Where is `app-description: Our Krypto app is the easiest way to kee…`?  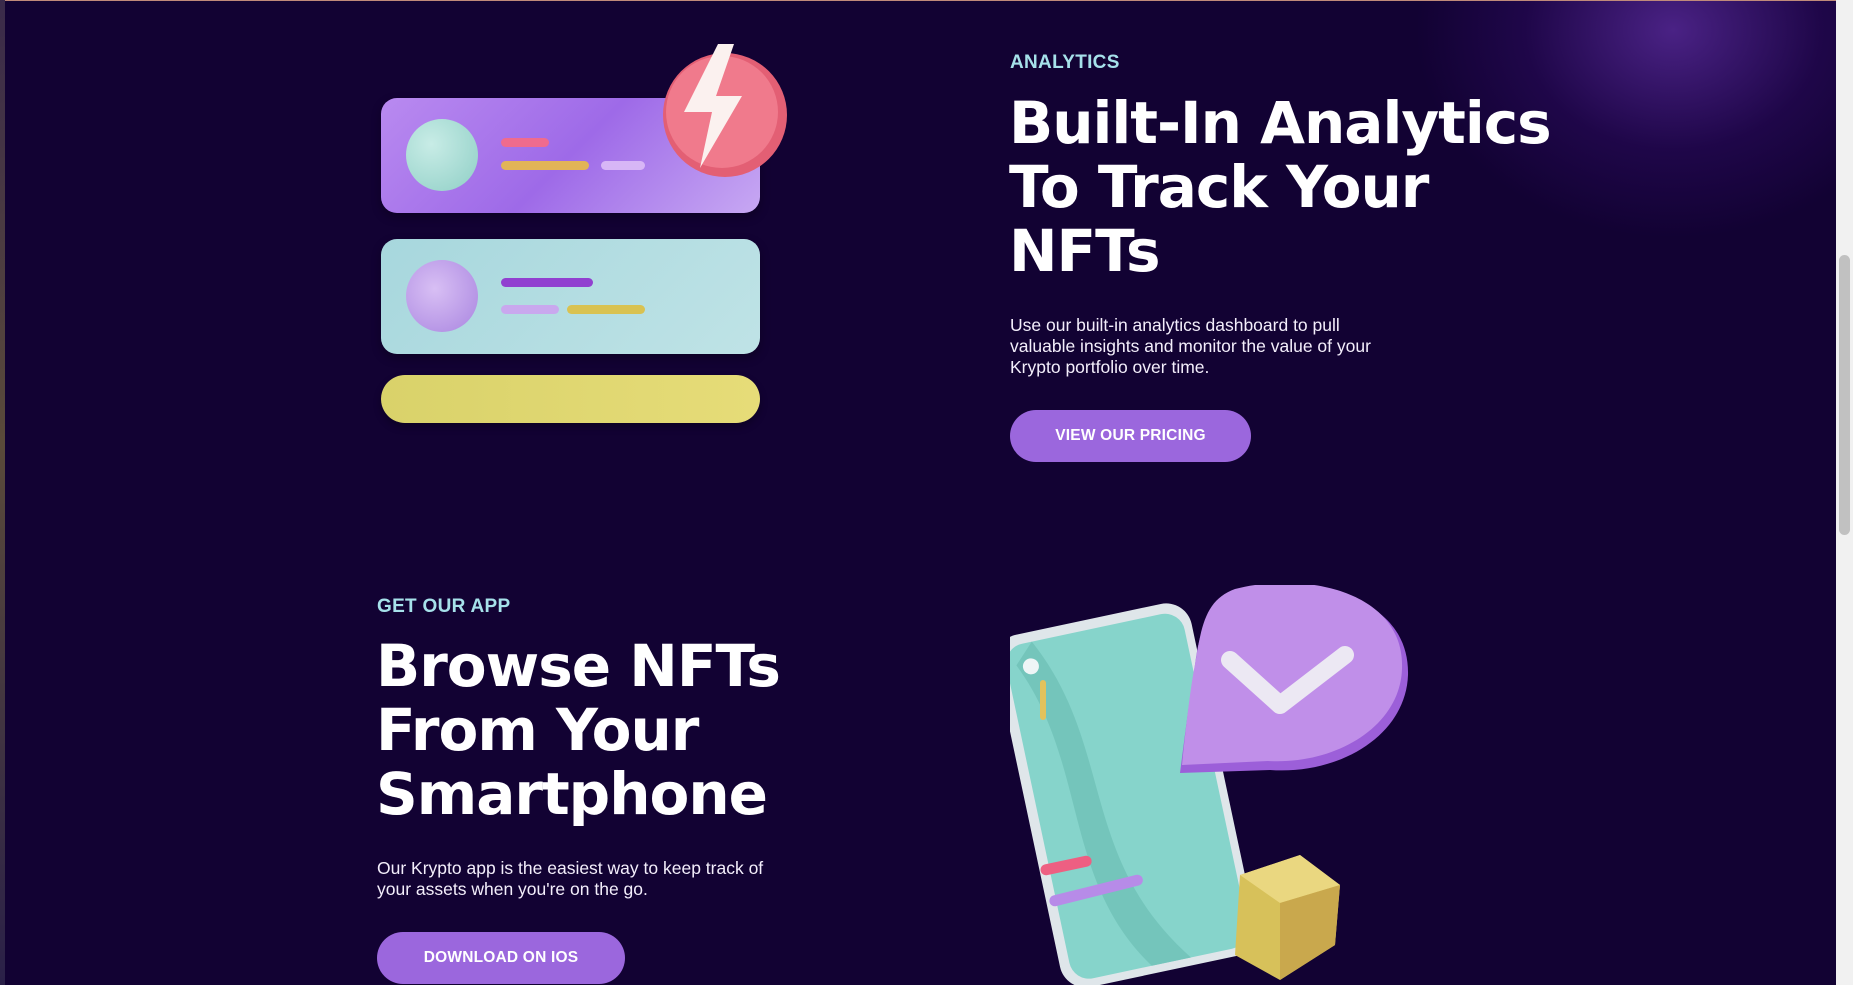 app-description: Our Krypto app is the easiest way to kee… is located at coordinates (570, 879).